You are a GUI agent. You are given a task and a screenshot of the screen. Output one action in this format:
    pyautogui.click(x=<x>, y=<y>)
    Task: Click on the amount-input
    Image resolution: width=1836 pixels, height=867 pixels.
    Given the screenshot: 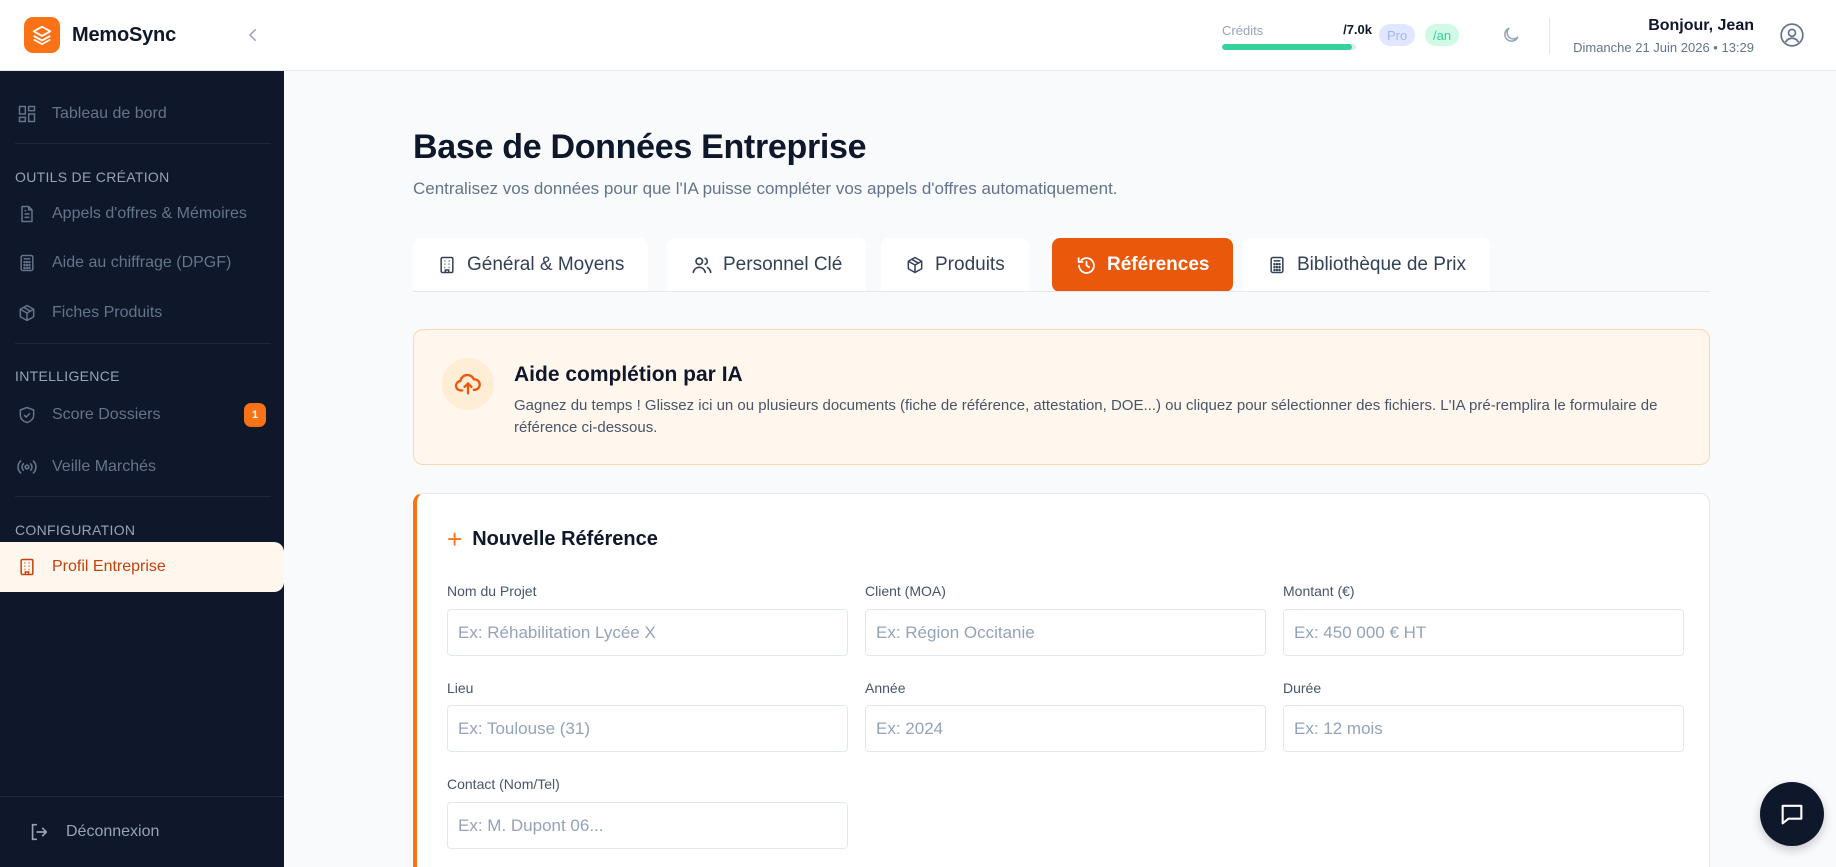 What is the action you would take?
    pyautogui.click(x=1483, y=632)
    